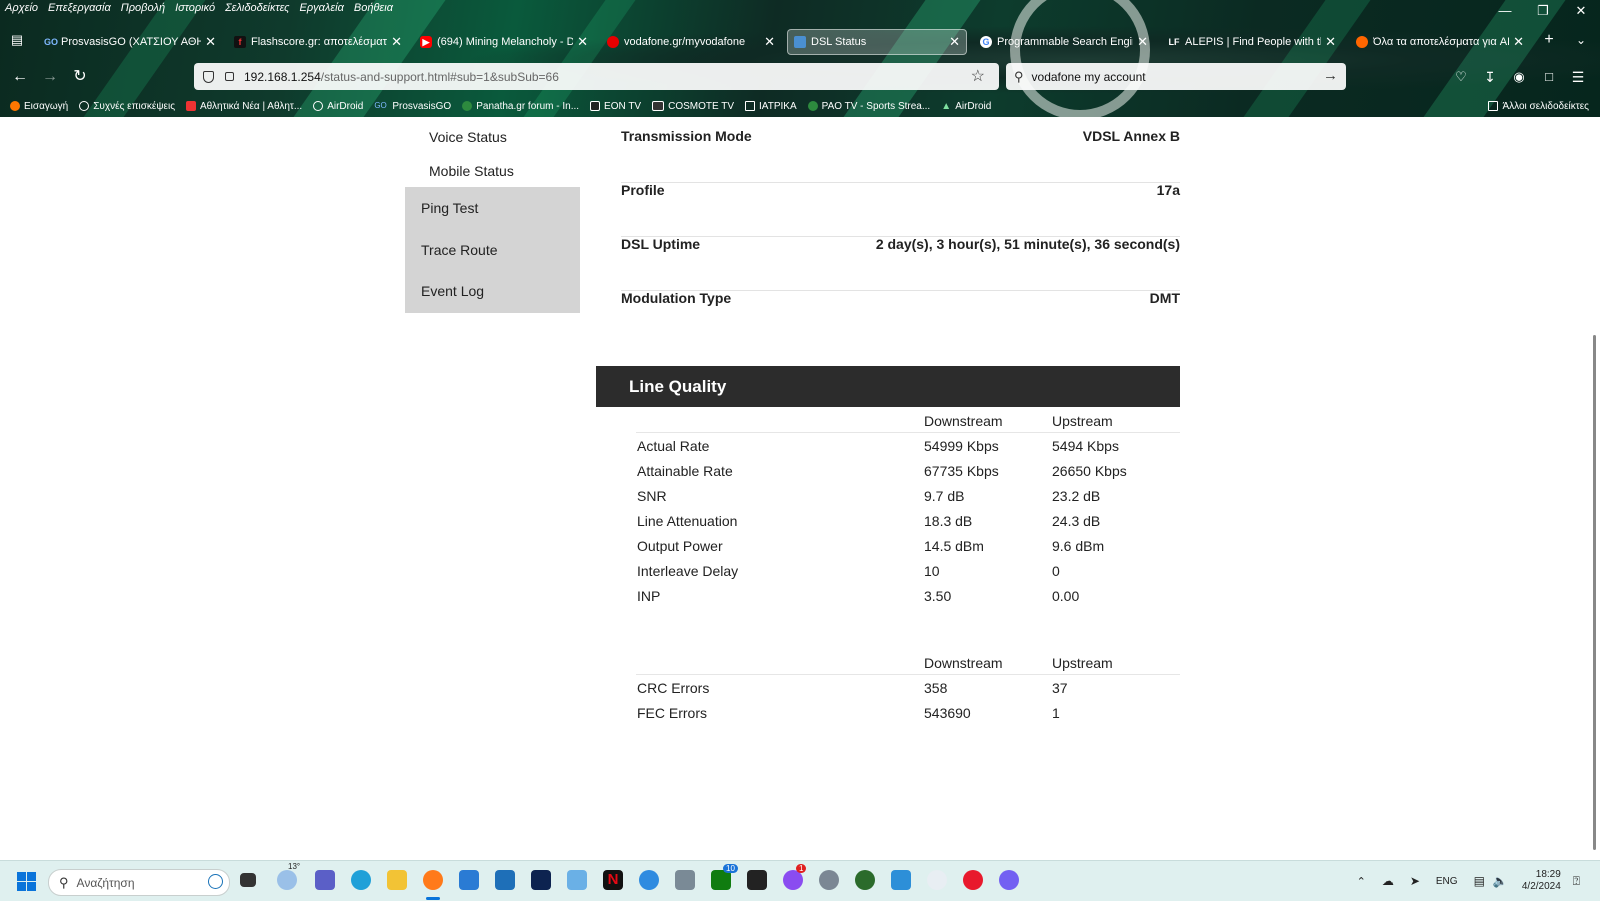 The width and height of the screenshot is (1600, 901). Describe the element at coordinates (322, 9) in the screenshot. I see `menu-tools: Εργαλεία` at that location.